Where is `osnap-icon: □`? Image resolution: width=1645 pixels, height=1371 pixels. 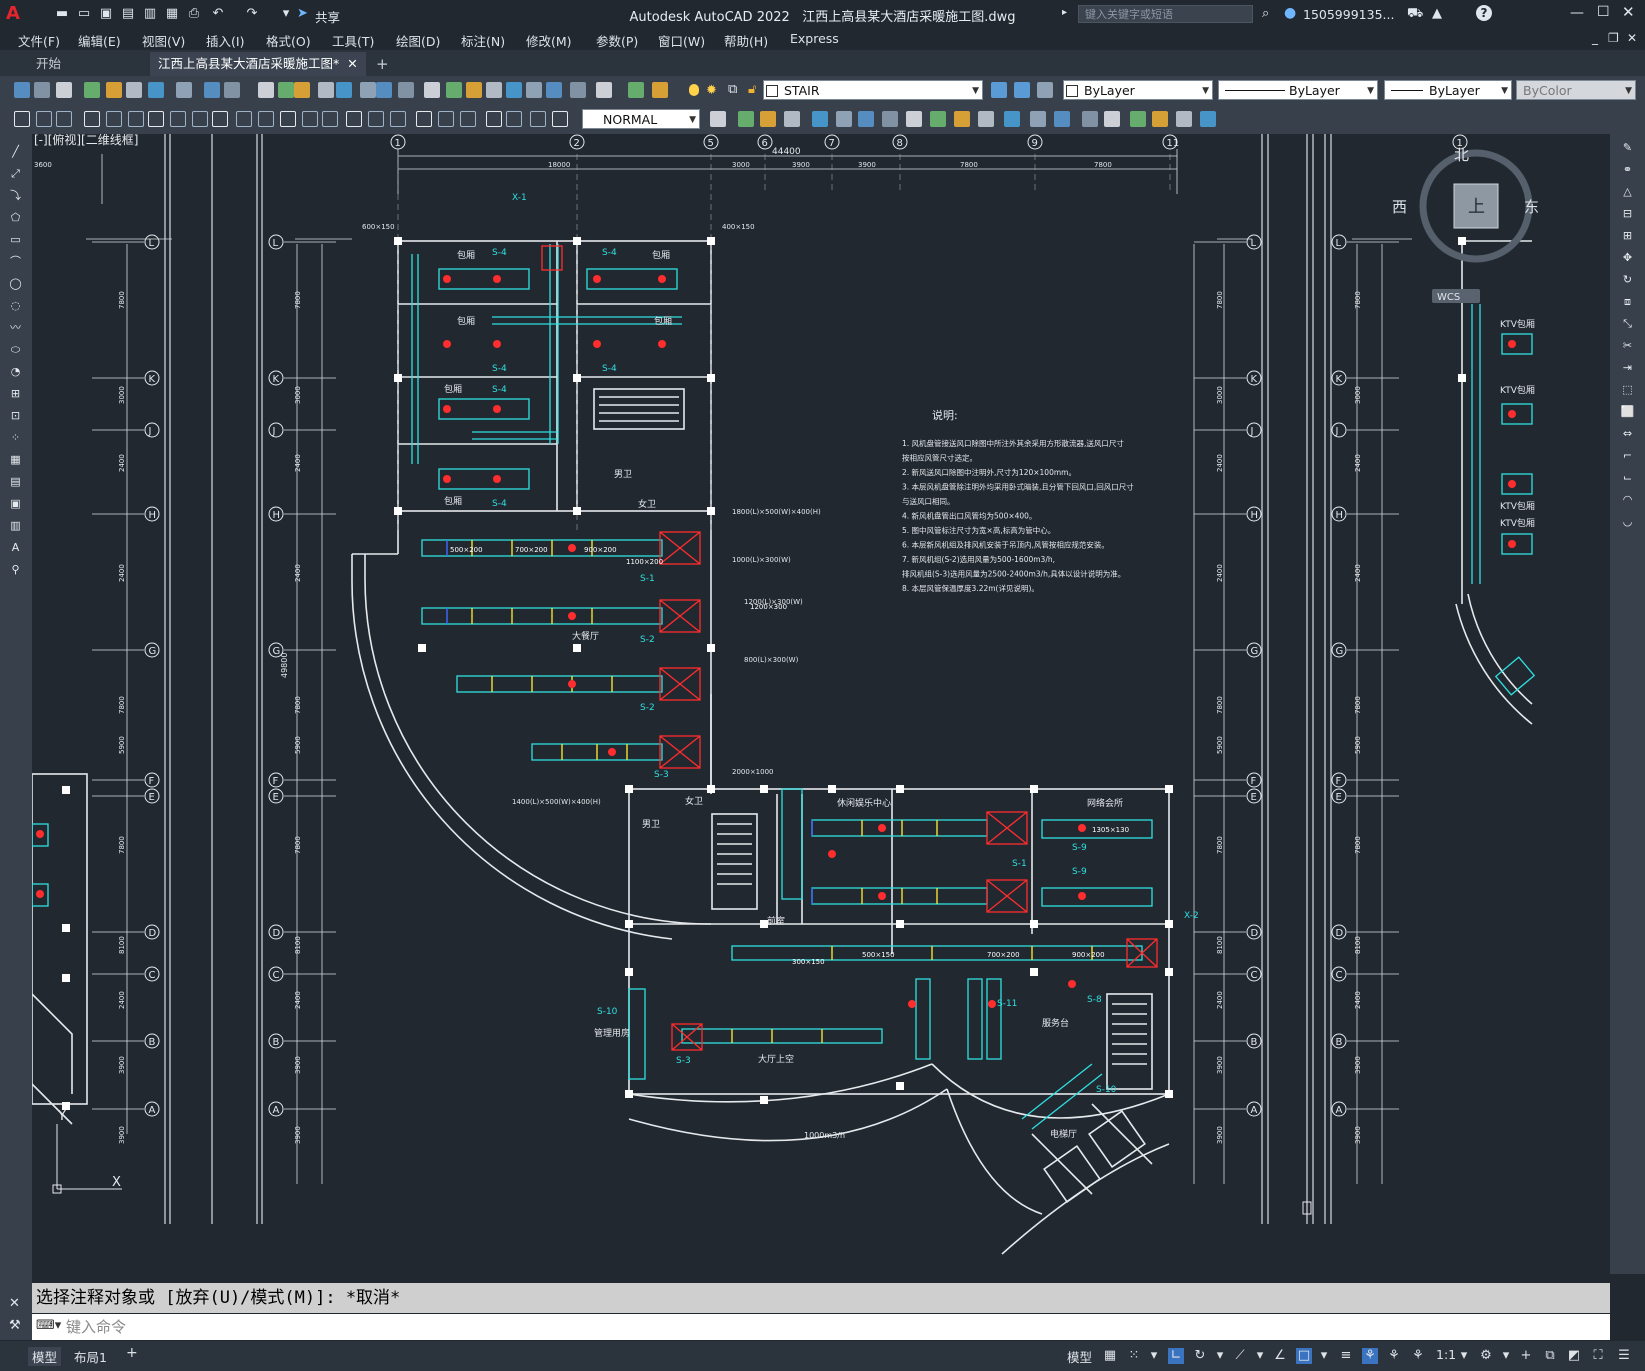
osnap-icon: □ is located at coordinates (1304, 1356).